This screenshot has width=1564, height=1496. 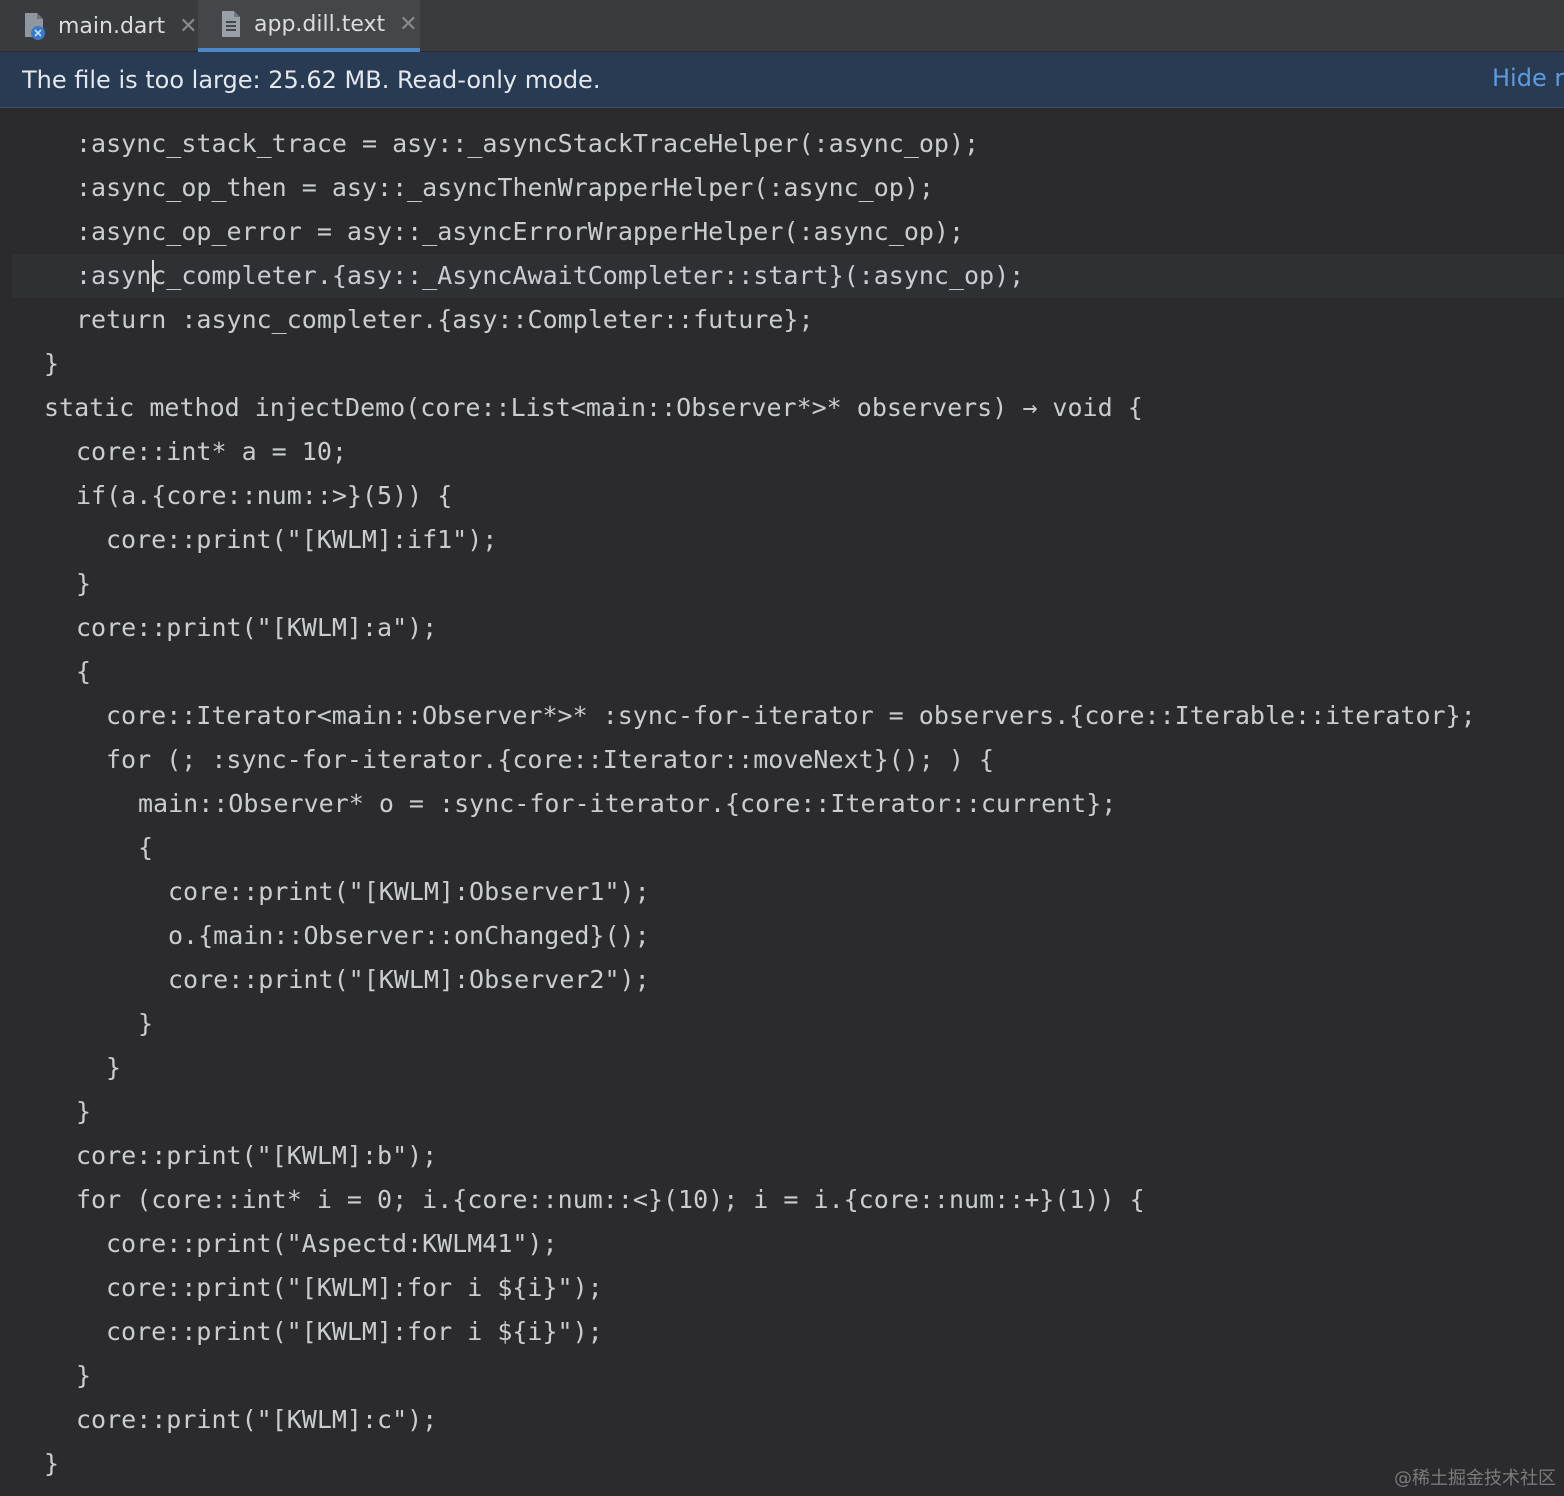 I want to click on tab-app-dill-text: app.dill.text ✕, so click(x=309, y=26).